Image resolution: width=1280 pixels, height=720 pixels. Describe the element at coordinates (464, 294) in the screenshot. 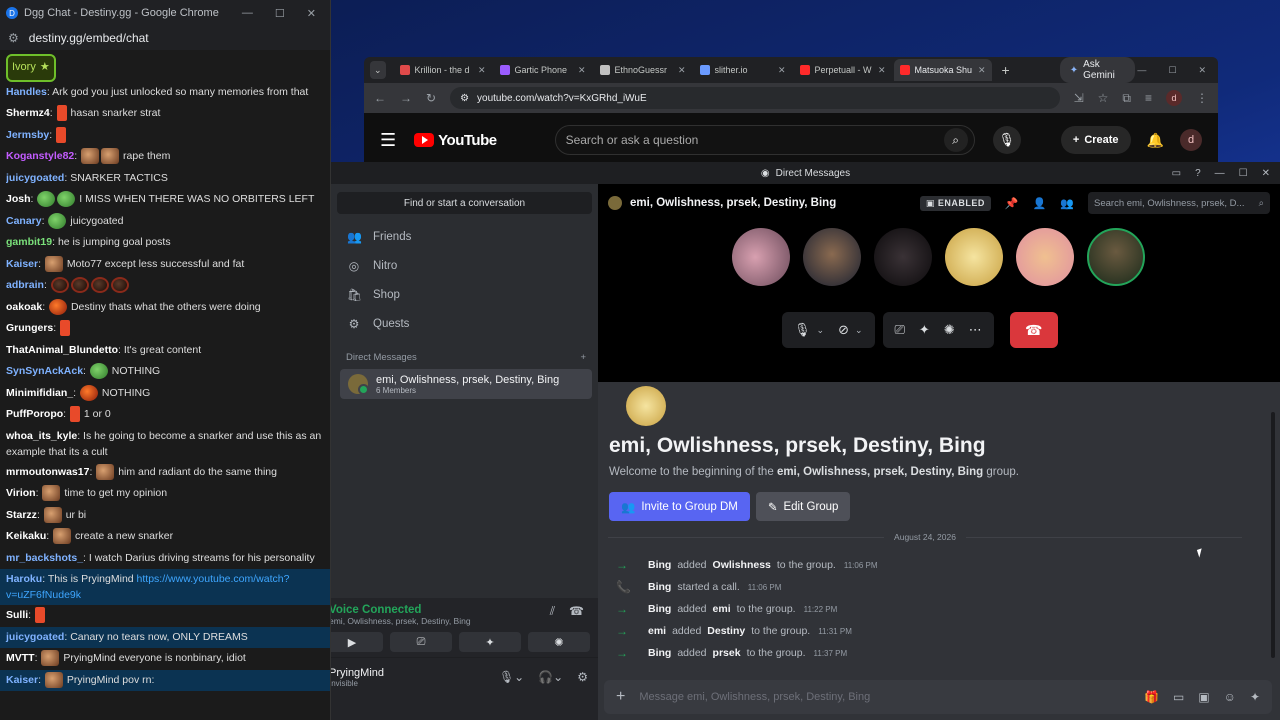

I see `nav-item-shop: 🛍 Shop` at that location.